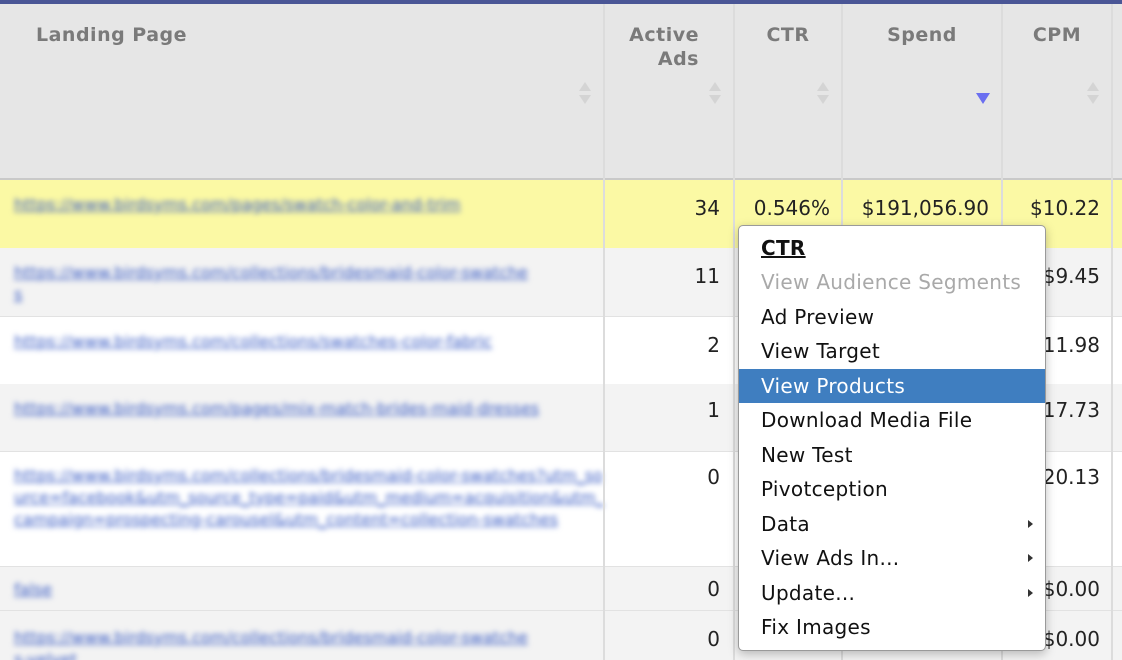 The height and width of the screenshot is (660, 1122). I want to click on menu-item-ad-preview: Ad Preview, so click(892, 317).